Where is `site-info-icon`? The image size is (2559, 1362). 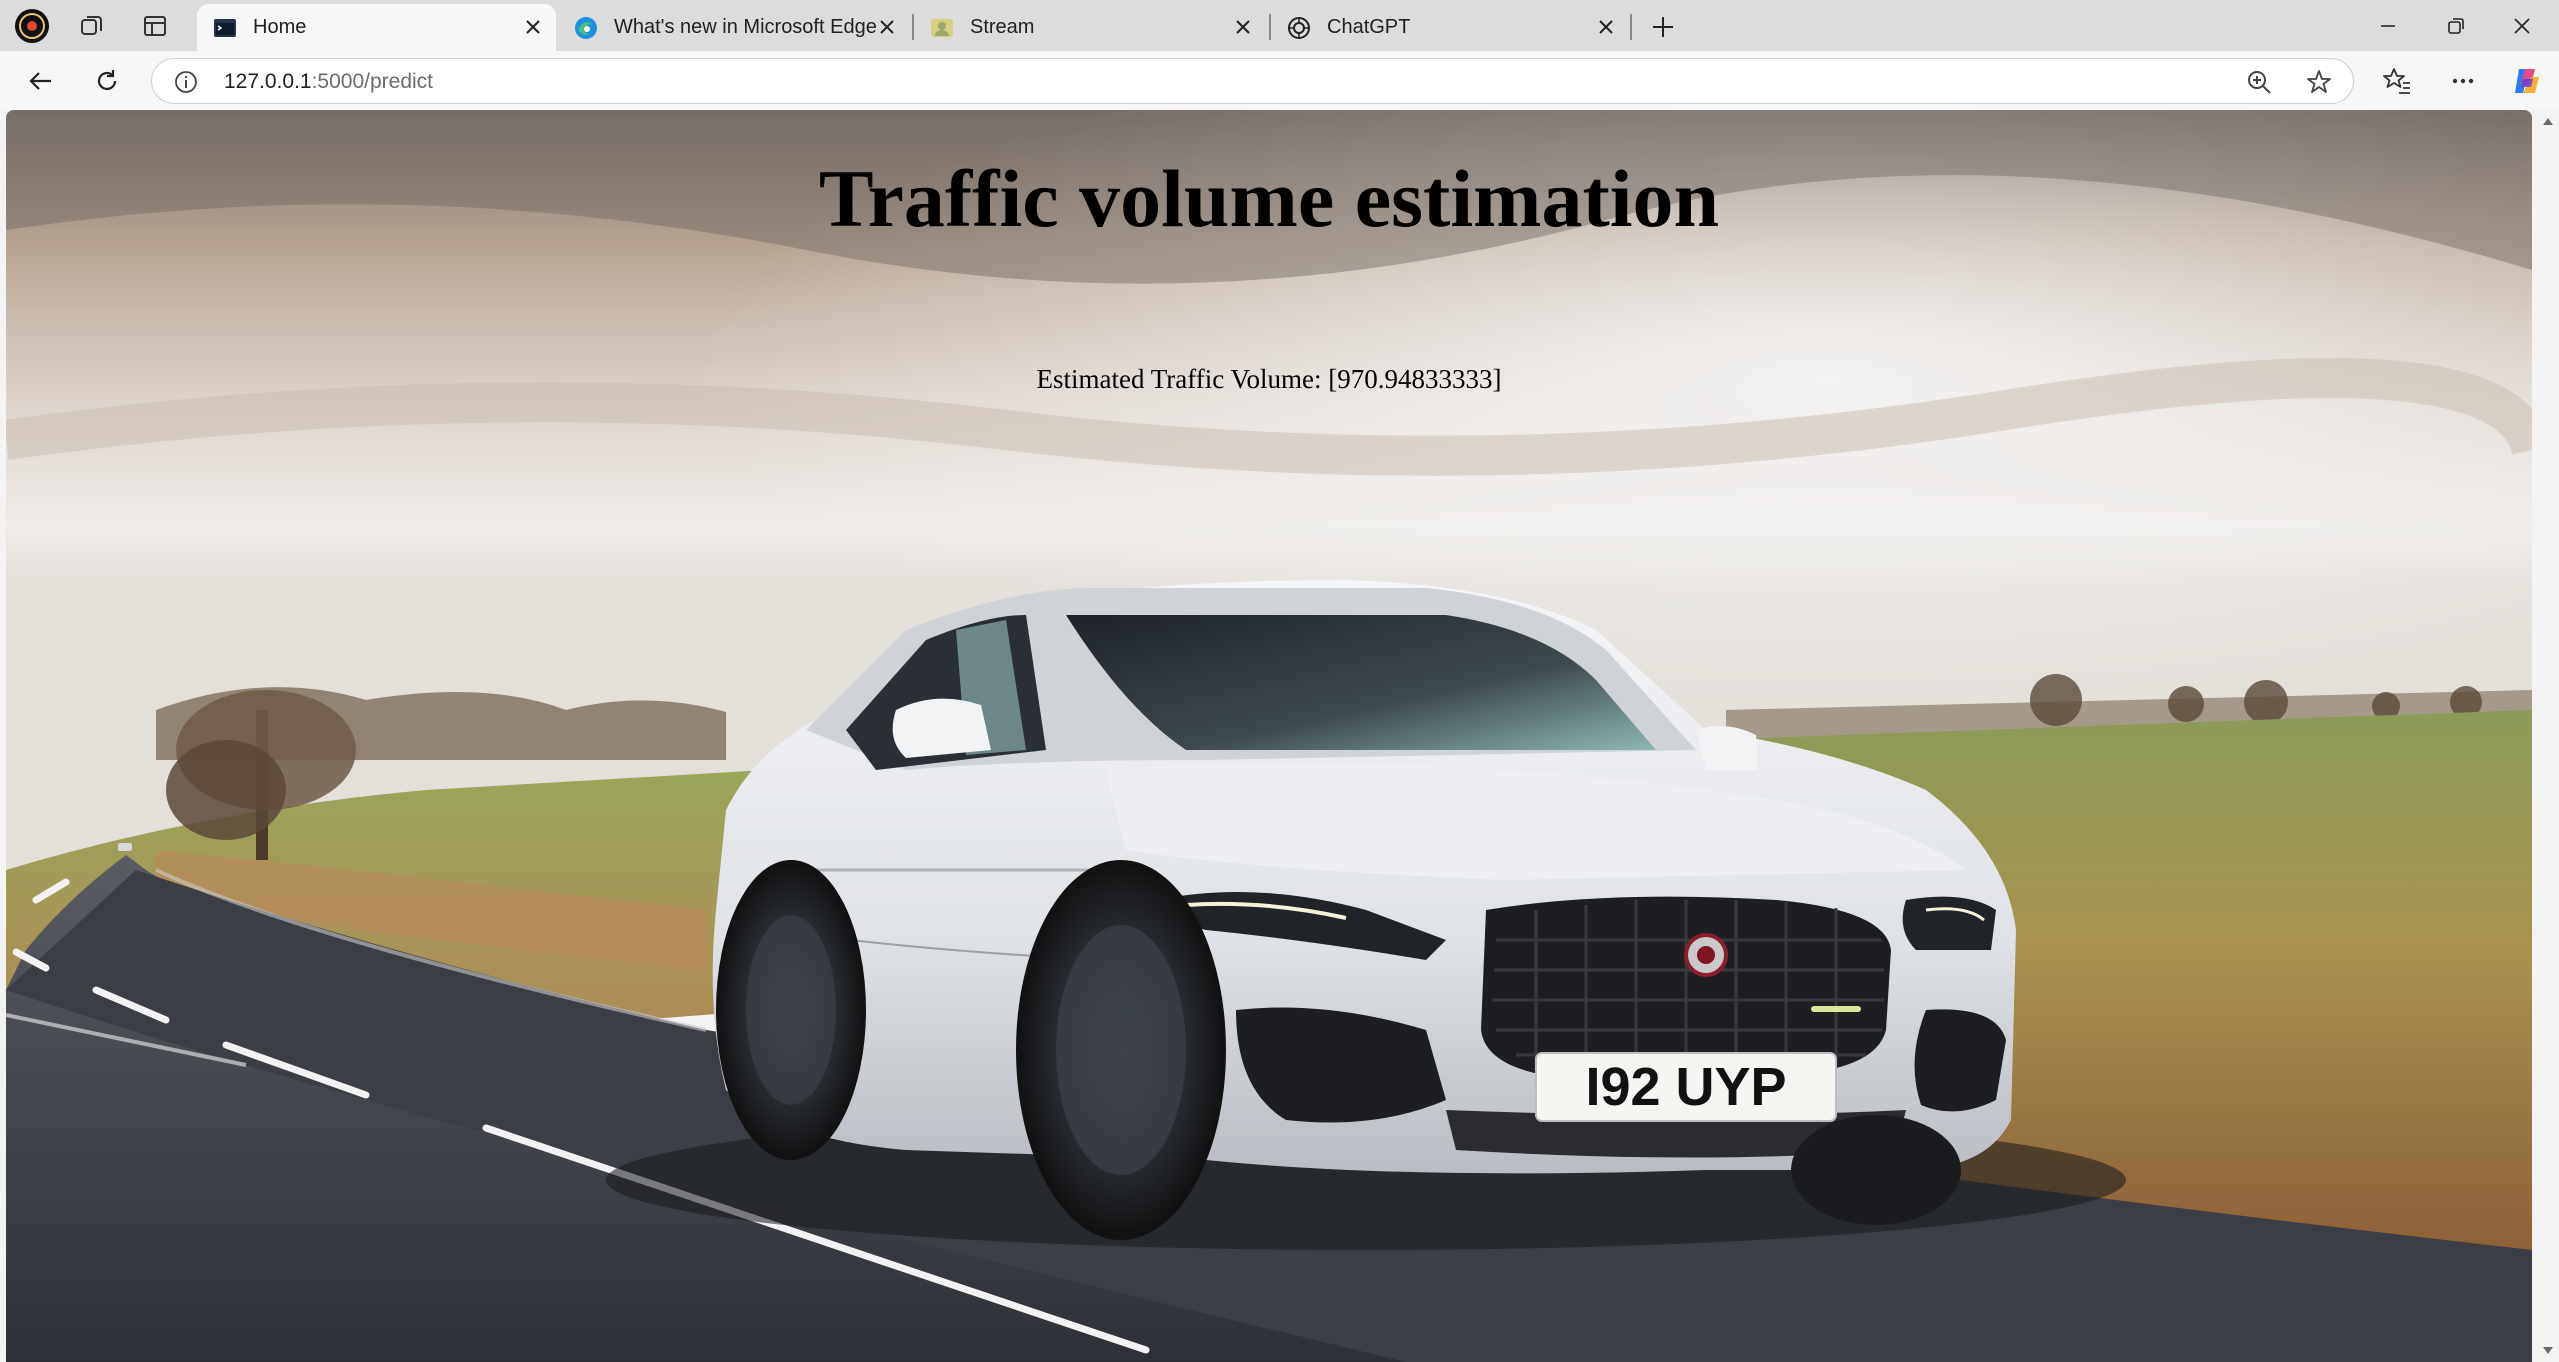 site-info-icon is located at coordinates (186, 82).